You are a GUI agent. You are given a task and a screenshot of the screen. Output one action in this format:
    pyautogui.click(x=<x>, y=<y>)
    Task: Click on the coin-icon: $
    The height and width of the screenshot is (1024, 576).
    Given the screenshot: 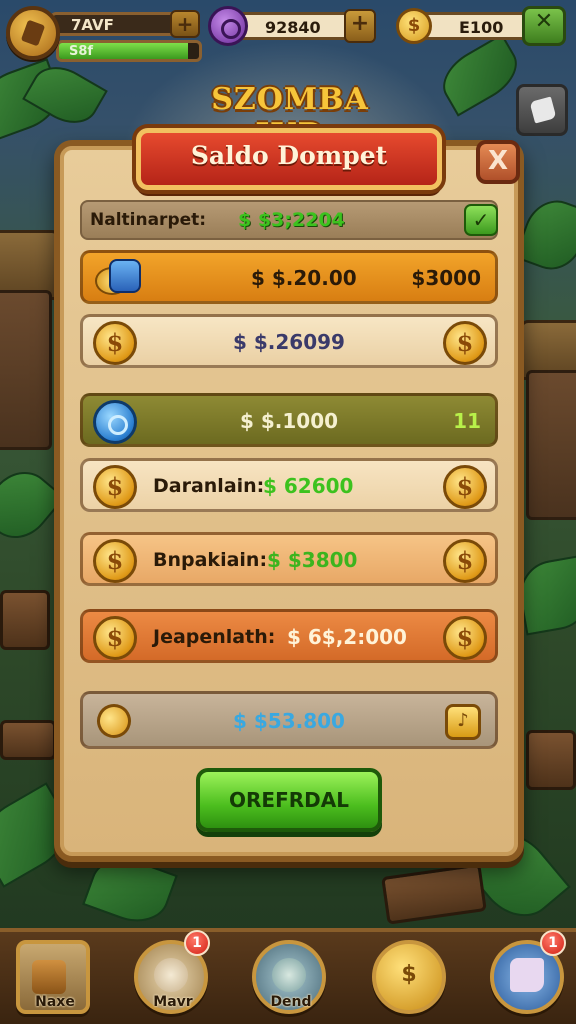 What is the action you would take?
    pyautogui.click(x=414, y=26)
    